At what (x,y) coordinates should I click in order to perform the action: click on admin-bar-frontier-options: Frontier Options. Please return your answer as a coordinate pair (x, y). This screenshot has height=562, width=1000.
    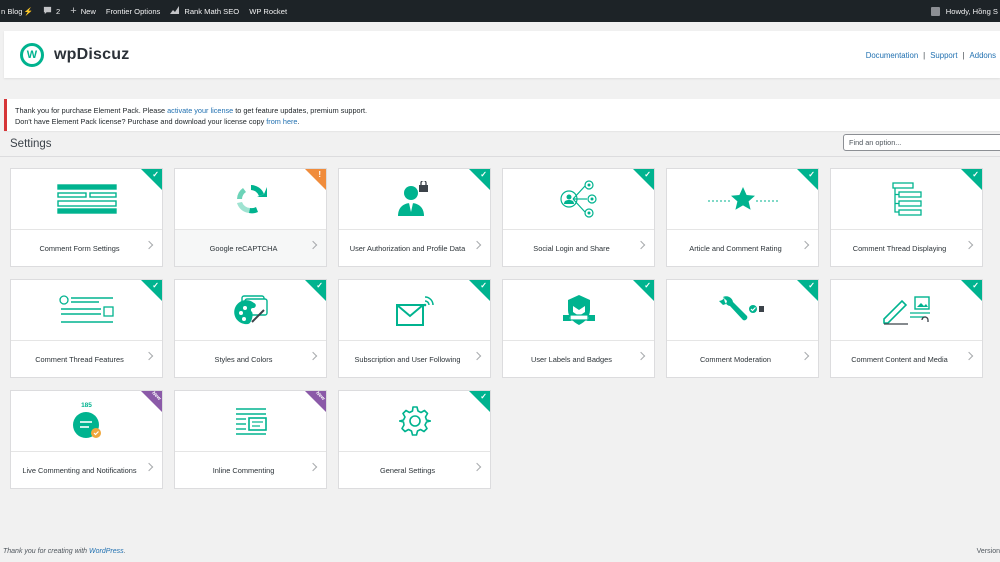
    Looking at the image, I should click on (133, 11).